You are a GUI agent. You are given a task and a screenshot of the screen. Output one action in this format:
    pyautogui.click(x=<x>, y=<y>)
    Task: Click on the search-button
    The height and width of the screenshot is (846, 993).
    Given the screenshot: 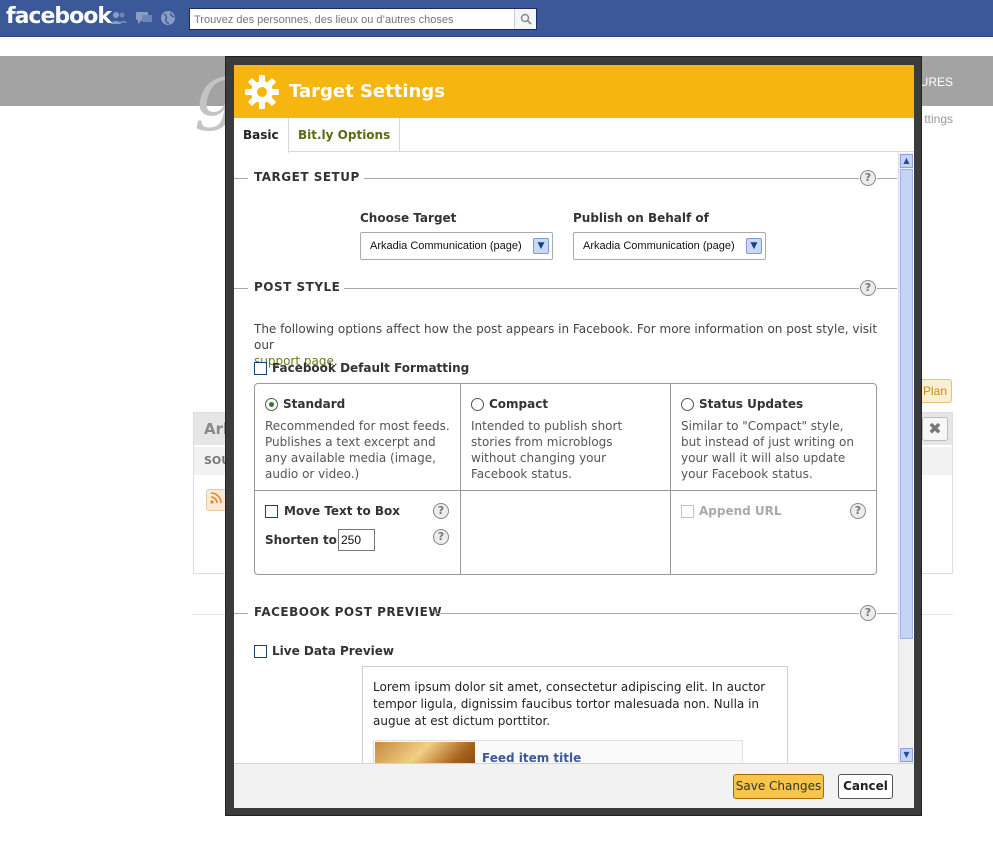 What is the action you would take?
    pyautogui.click(x=525, y=19)
    